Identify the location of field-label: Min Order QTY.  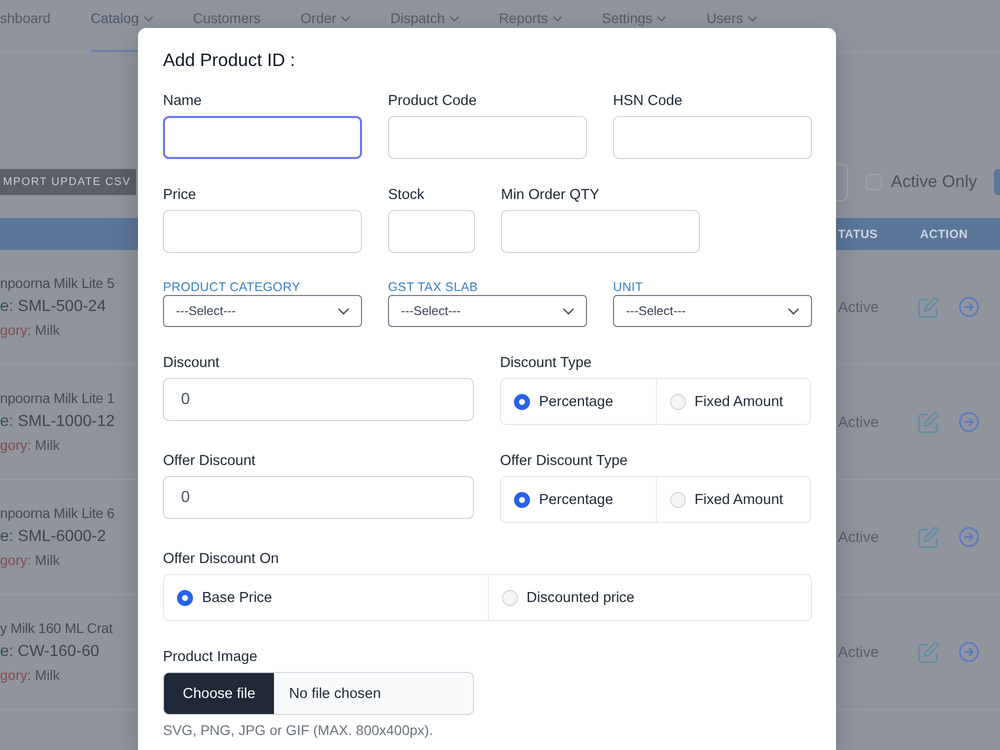
(550, 195).